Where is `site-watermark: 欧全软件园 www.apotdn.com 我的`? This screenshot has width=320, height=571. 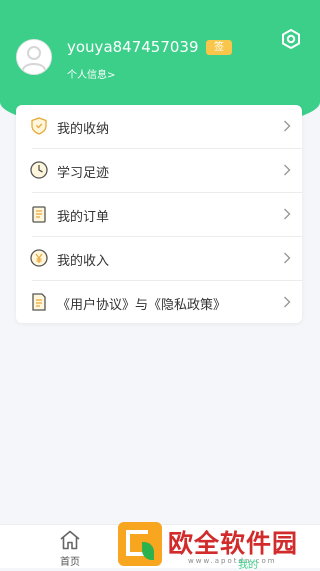
site-watermark: 欧全软件园 www.apotdn.com 我的 is located at coordinates (218, 542).